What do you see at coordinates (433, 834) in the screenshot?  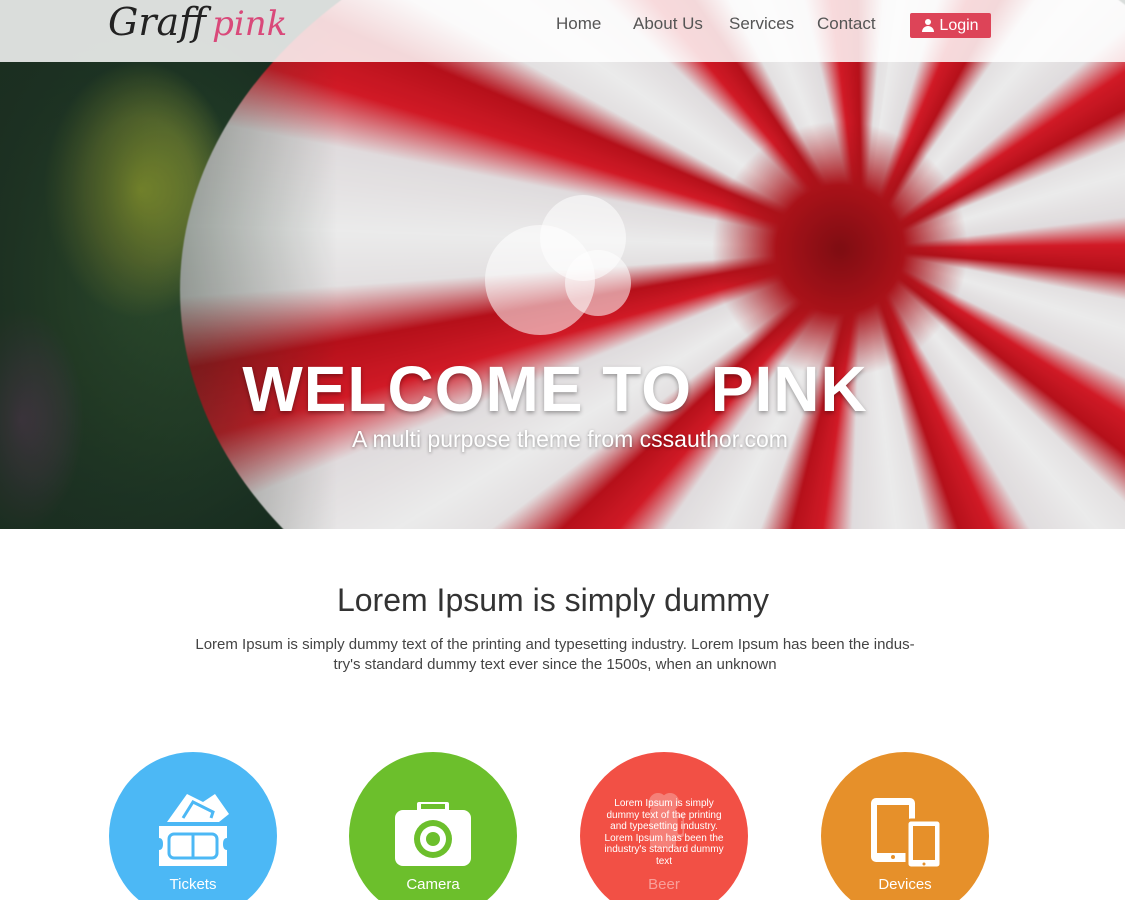 I see `camera-icon` at bounding box center [433, 834].